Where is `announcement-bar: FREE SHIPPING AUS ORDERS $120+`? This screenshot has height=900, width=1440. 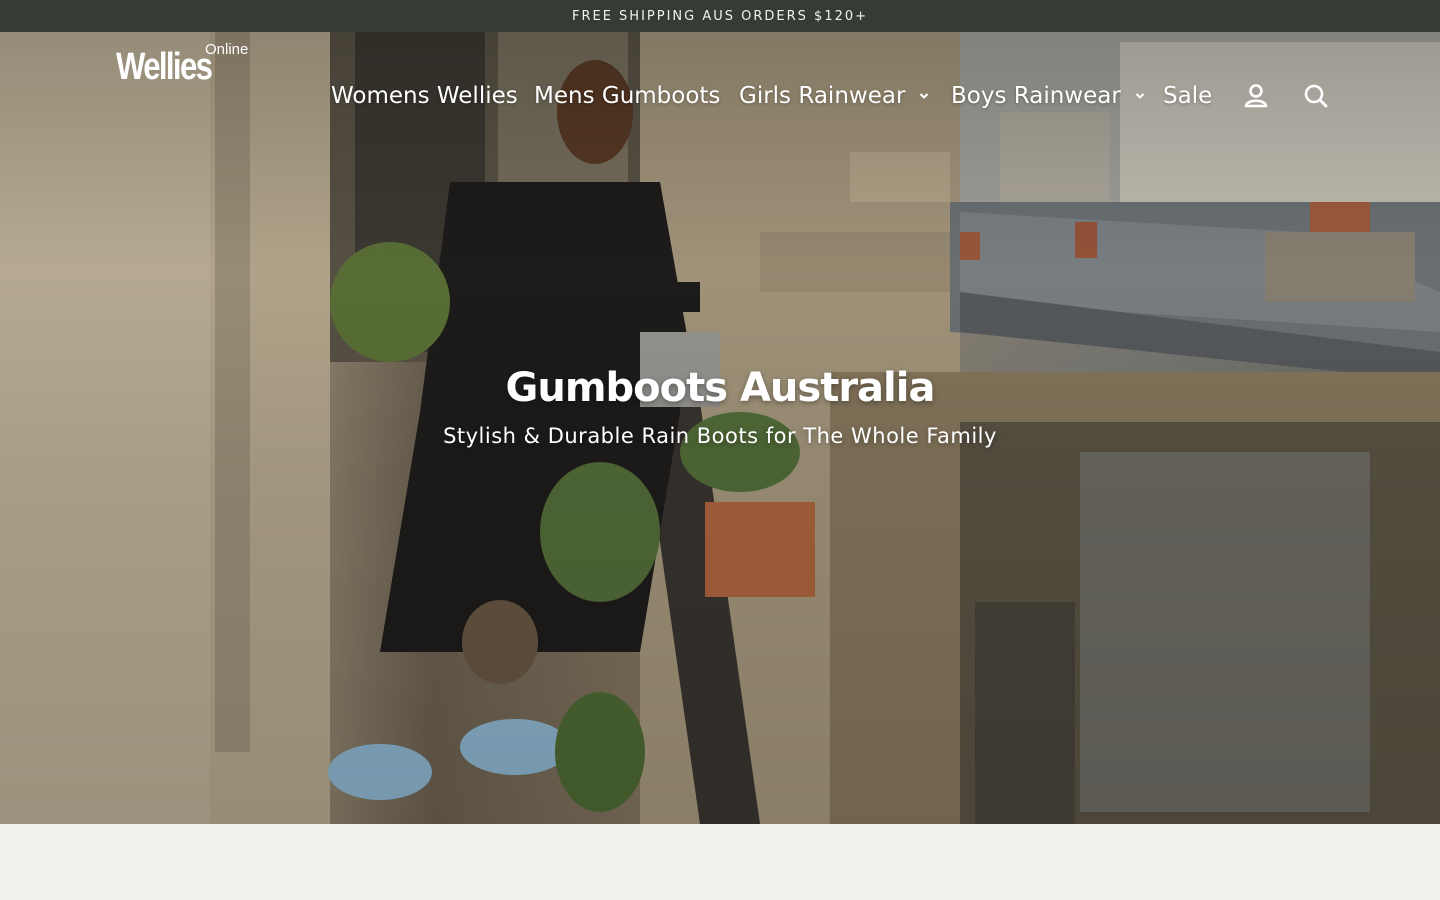
announcement-bar: FREE SHIPPING AUS ORDERS $120+ is located at coordinates (720, 16).